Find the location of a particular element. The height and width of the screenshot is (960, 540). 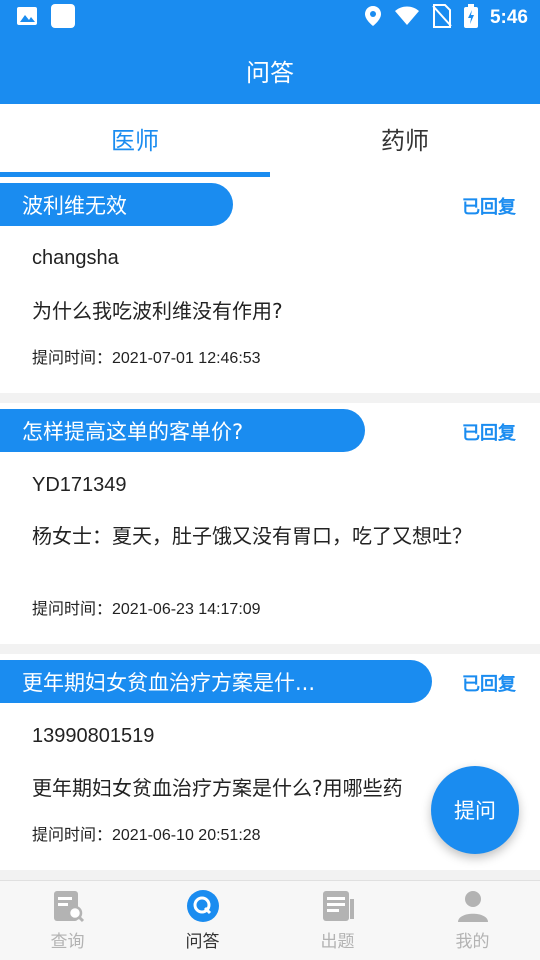

nav-label: 出题 is located at coordinates (337, 942).